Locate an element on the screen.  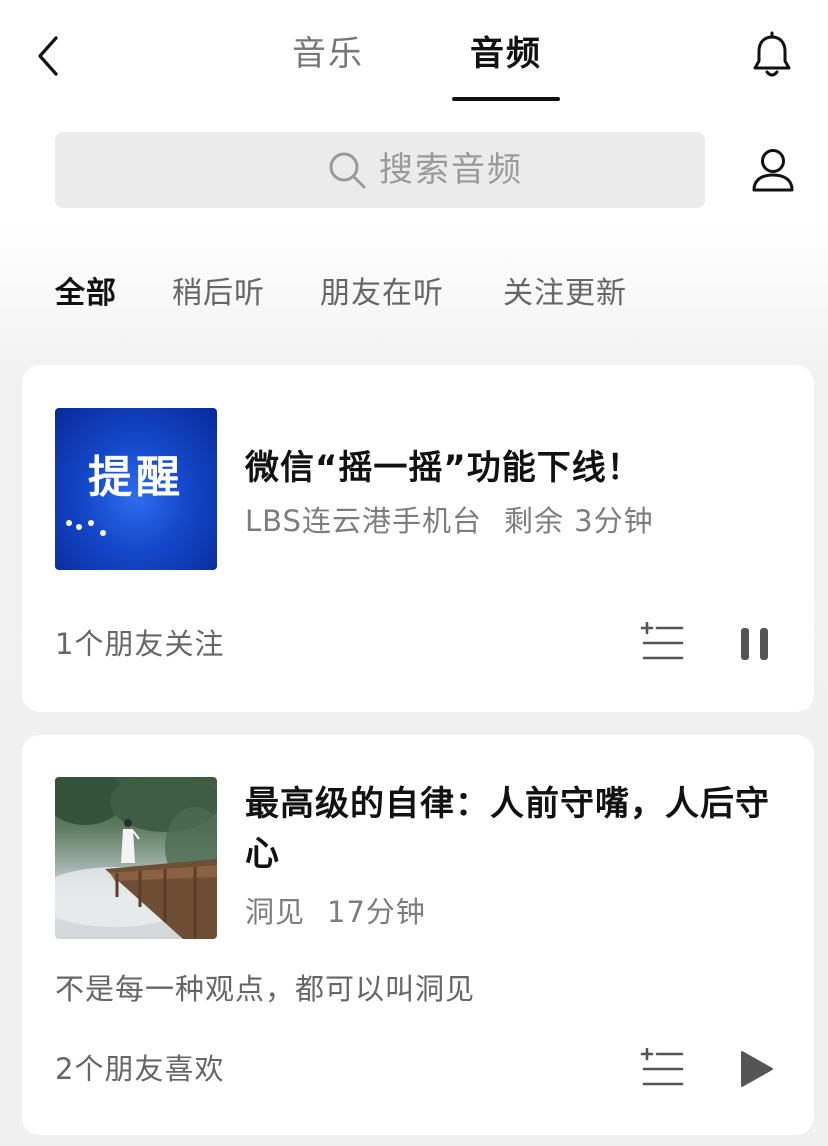
search-input: 搜索音频 is located at coordinates (380, 170).